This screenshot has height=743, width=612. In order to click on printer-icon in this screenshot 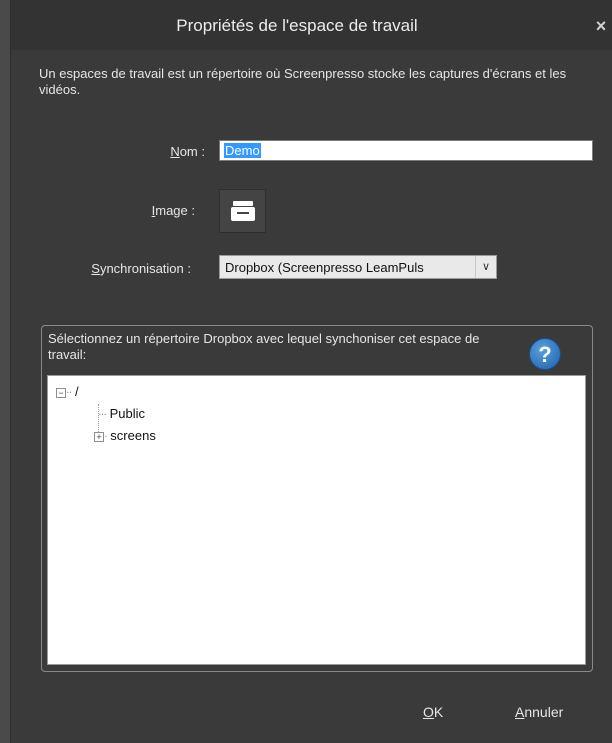, I will do `click(242, 211)`.